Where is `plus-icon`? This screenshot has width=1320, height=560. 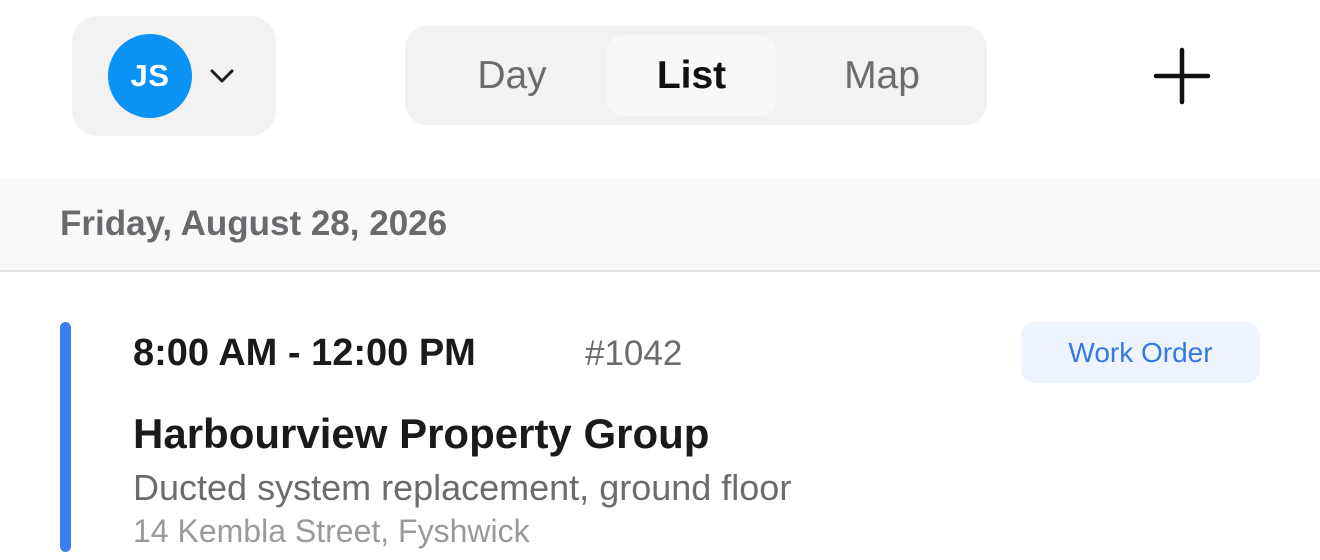
plus-icon is located at coordinates (1182, 76).